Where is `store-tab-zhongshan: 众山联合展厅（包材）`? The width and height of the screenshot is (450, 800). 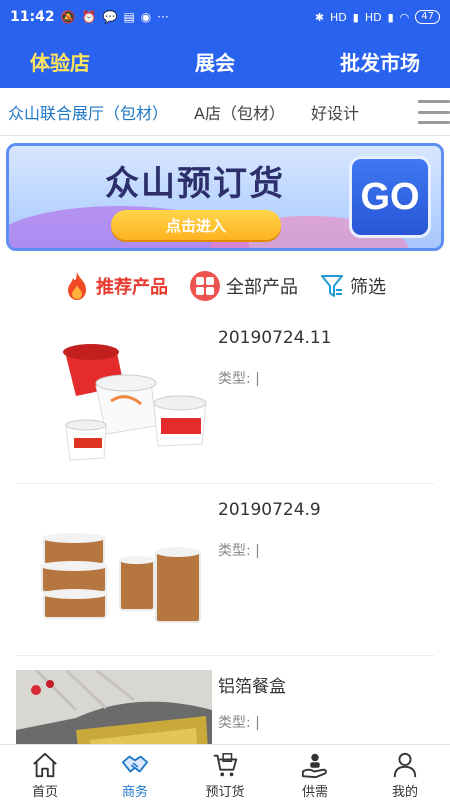 store-tab-zhongshan: 众山联合展厅（包材） is located at coordinates (88, 112).